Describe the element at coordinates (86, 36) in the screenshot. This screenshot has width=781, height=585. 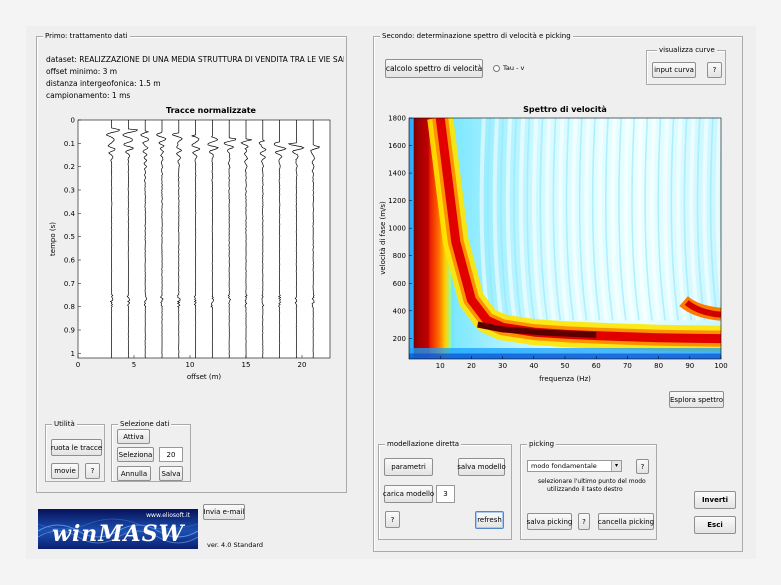
I see `panel-title: Primo: trattamento dati` at that location.